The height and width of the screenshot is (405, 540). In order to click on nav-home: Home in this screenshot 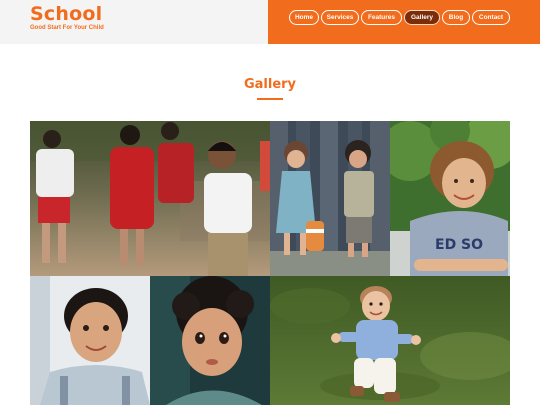, I will do `click(304, 17)`.